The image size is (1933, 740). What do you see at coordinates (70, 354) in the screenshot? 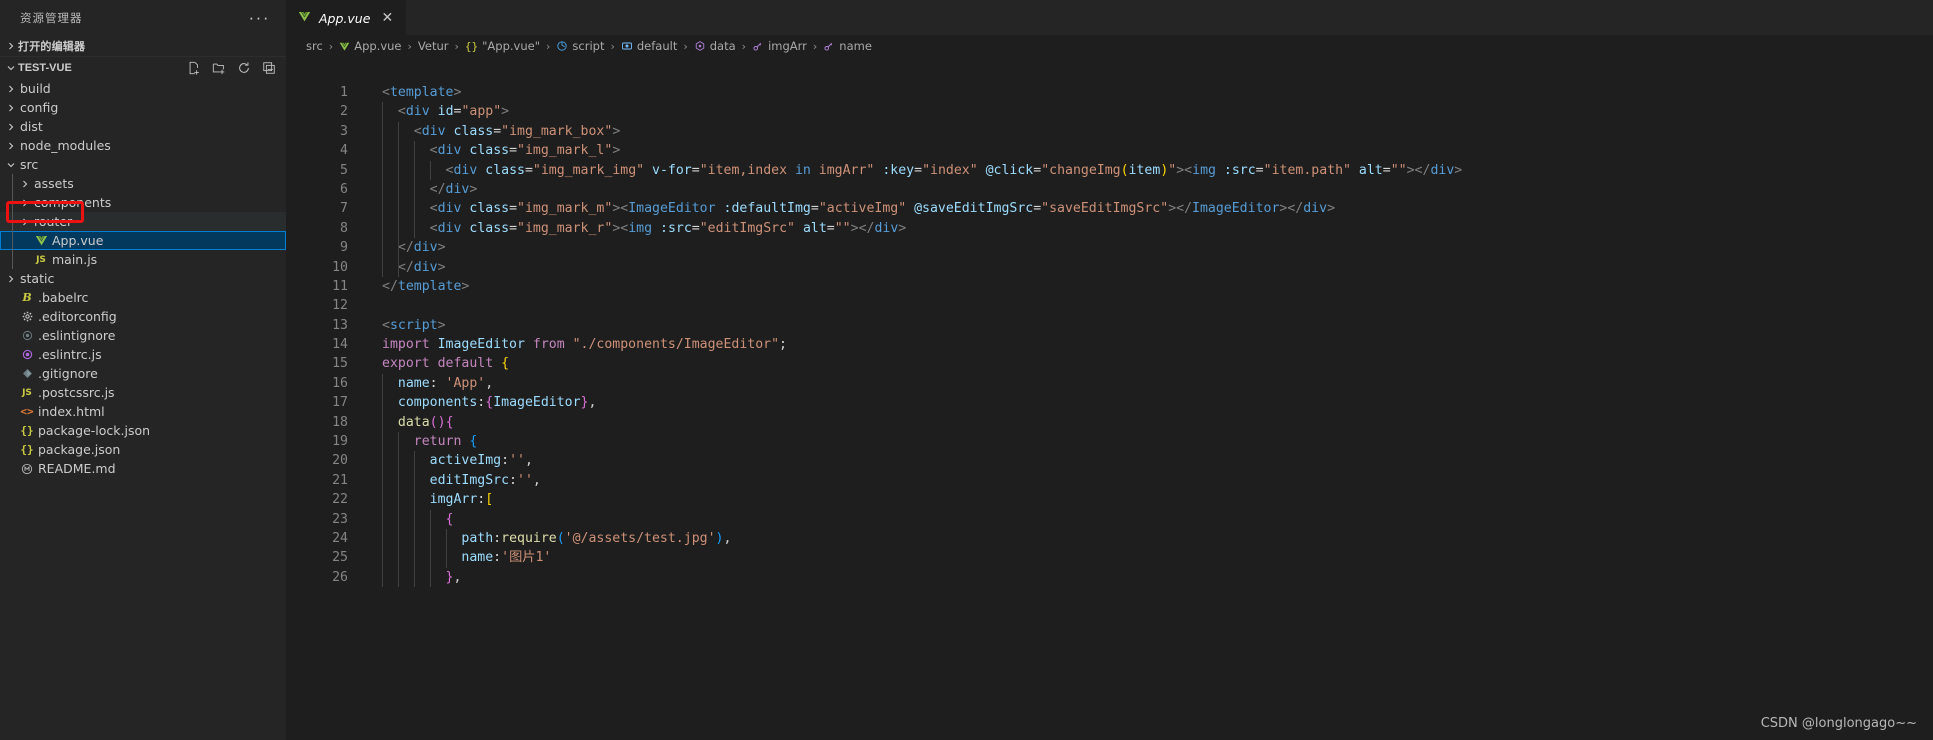
I see `tree-item-label: .eslintrc.js` at bounding box center [70, 354].